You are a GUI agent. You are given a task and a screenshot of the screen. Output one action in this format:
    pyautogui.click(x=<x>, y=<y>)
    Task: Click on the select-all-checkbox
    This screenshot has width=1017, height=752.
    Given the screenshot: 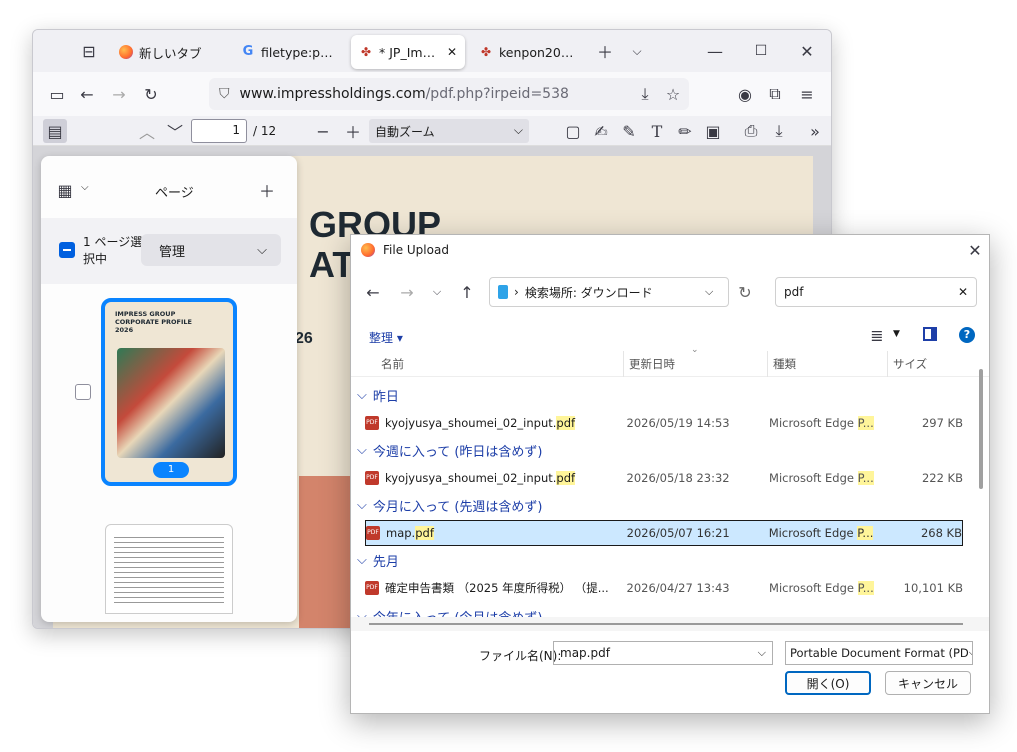 What is the action you would take?
    pyautogui.click(x=67, y=250)
    